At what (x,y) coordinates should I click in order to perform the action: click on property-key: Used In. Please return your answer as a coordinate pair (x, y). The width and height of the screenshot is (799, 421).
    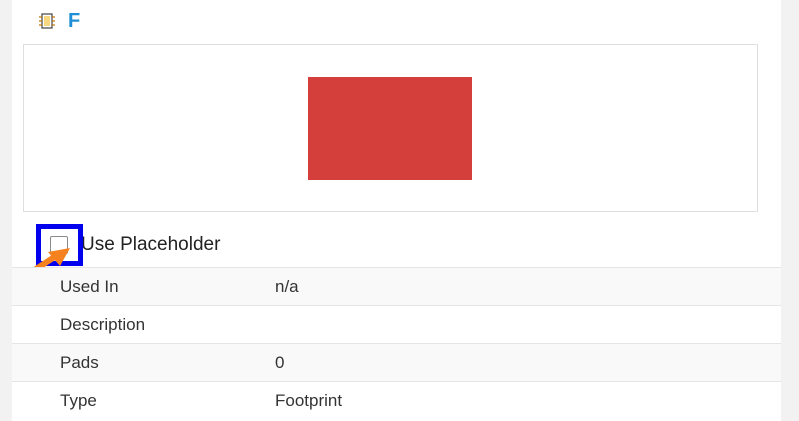
    Looking at the image, I should click on (89, 286).